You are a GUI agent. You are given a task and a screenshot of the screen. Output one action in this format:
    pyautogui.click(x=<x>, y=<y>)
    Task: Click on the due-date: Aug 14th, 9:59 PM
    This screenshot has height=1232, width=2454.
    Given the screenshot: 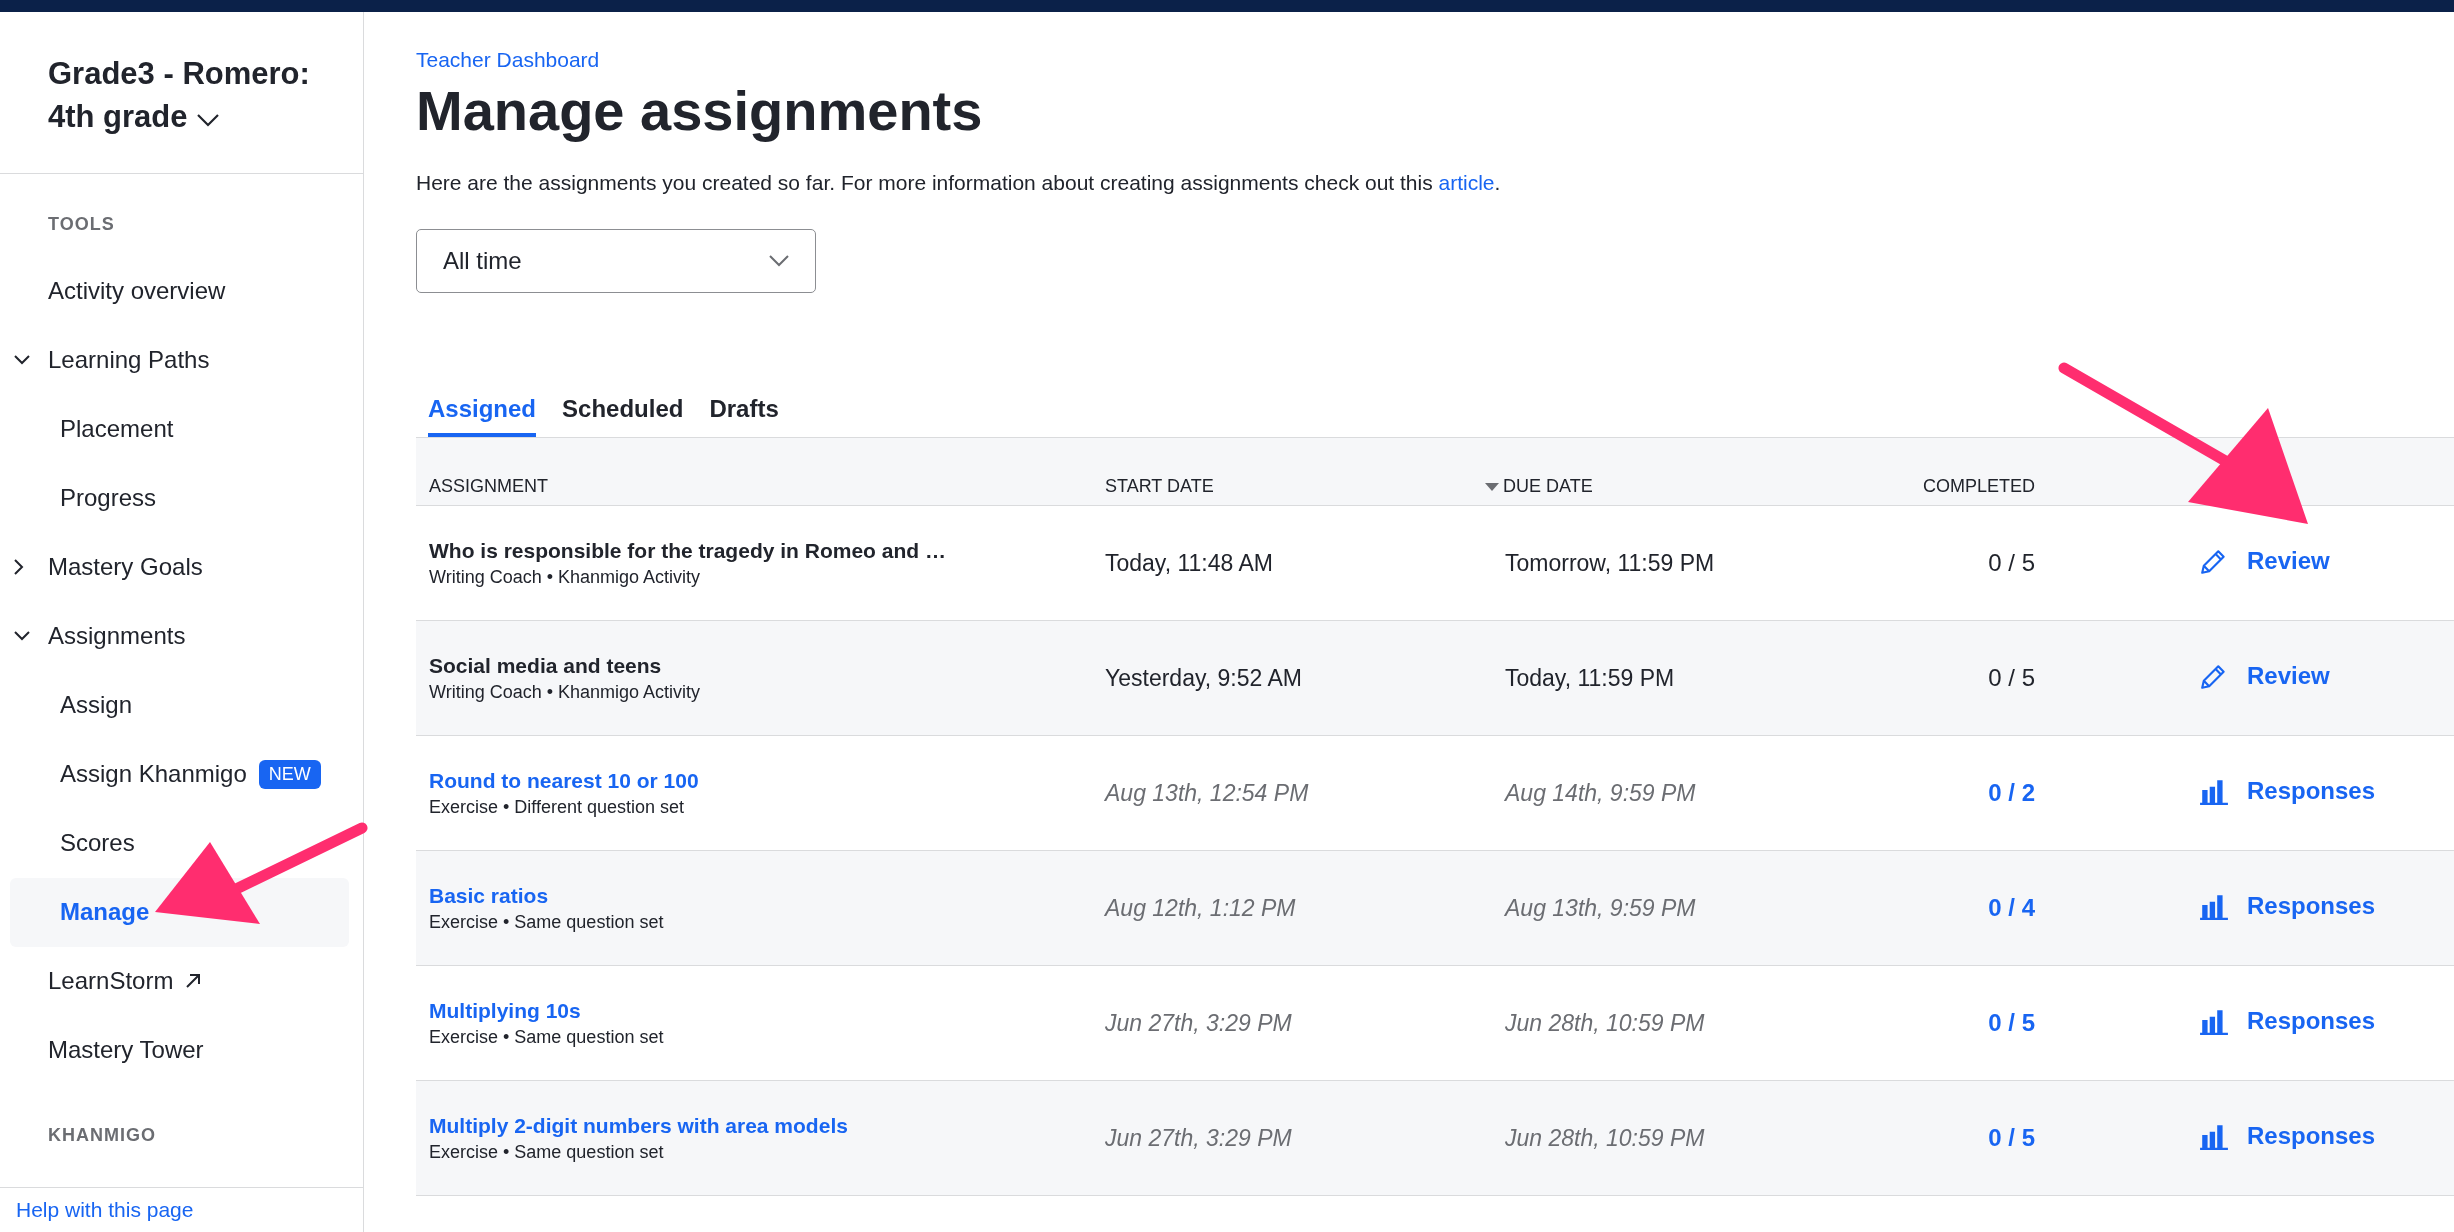 What is the action you would take?
    pyautogui.click(x=1601, y=793)
    